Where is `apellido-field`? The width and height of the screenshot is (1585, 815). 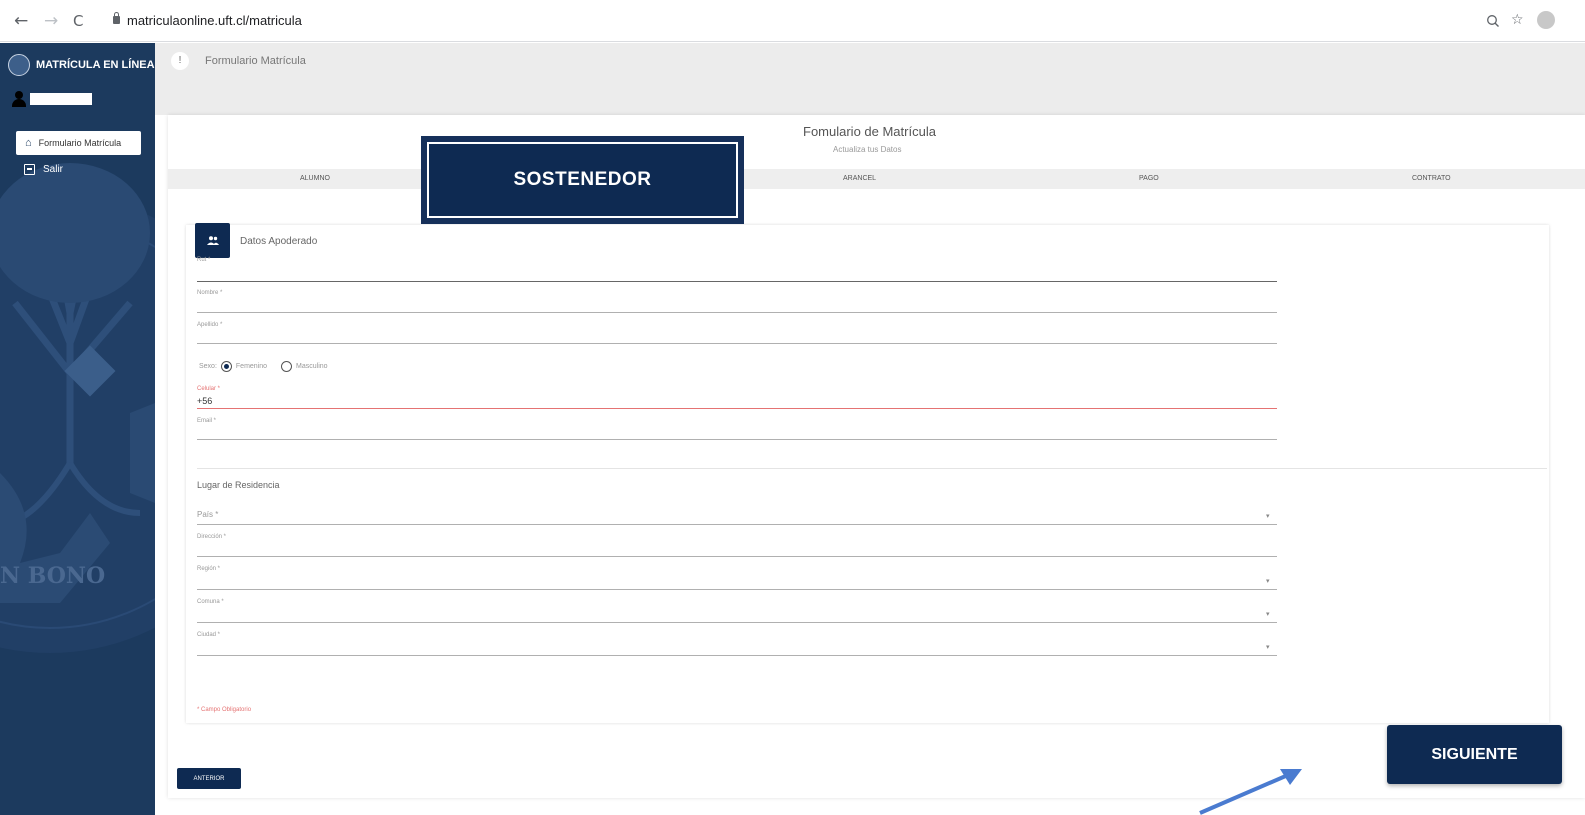 apellido-field is located at coordinates (737, 343).